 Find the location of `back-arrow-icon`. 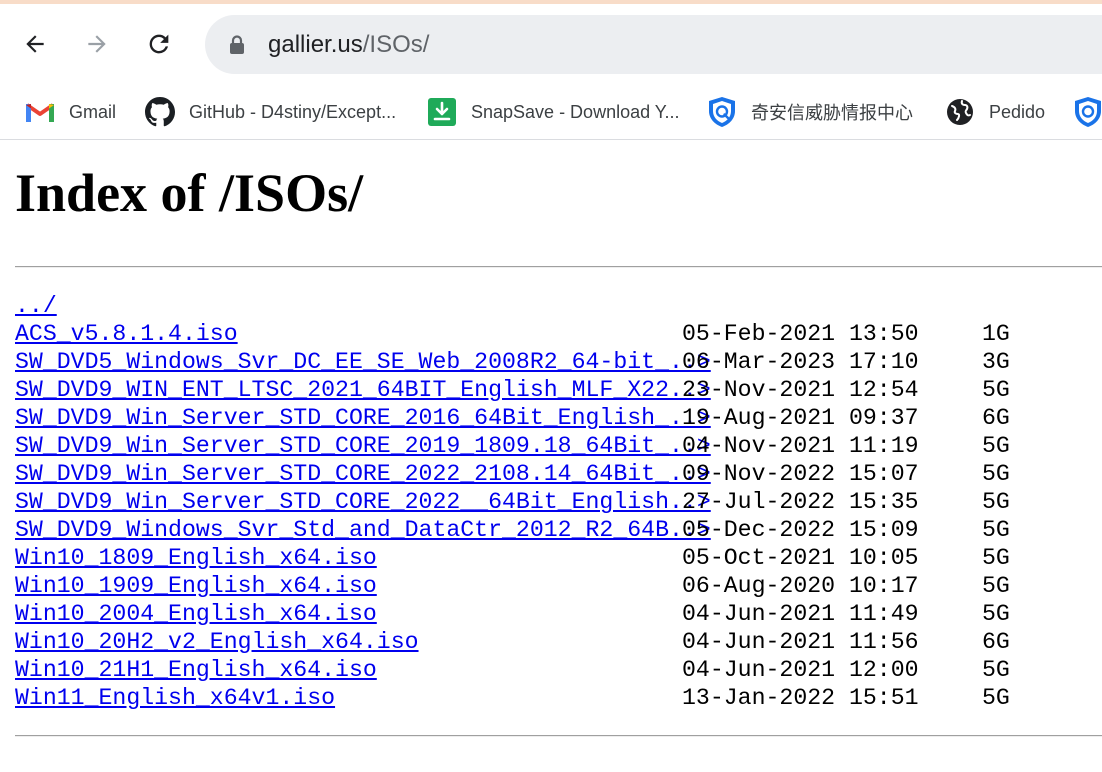

back-arrow-icon is located at coordinates (35, 44).